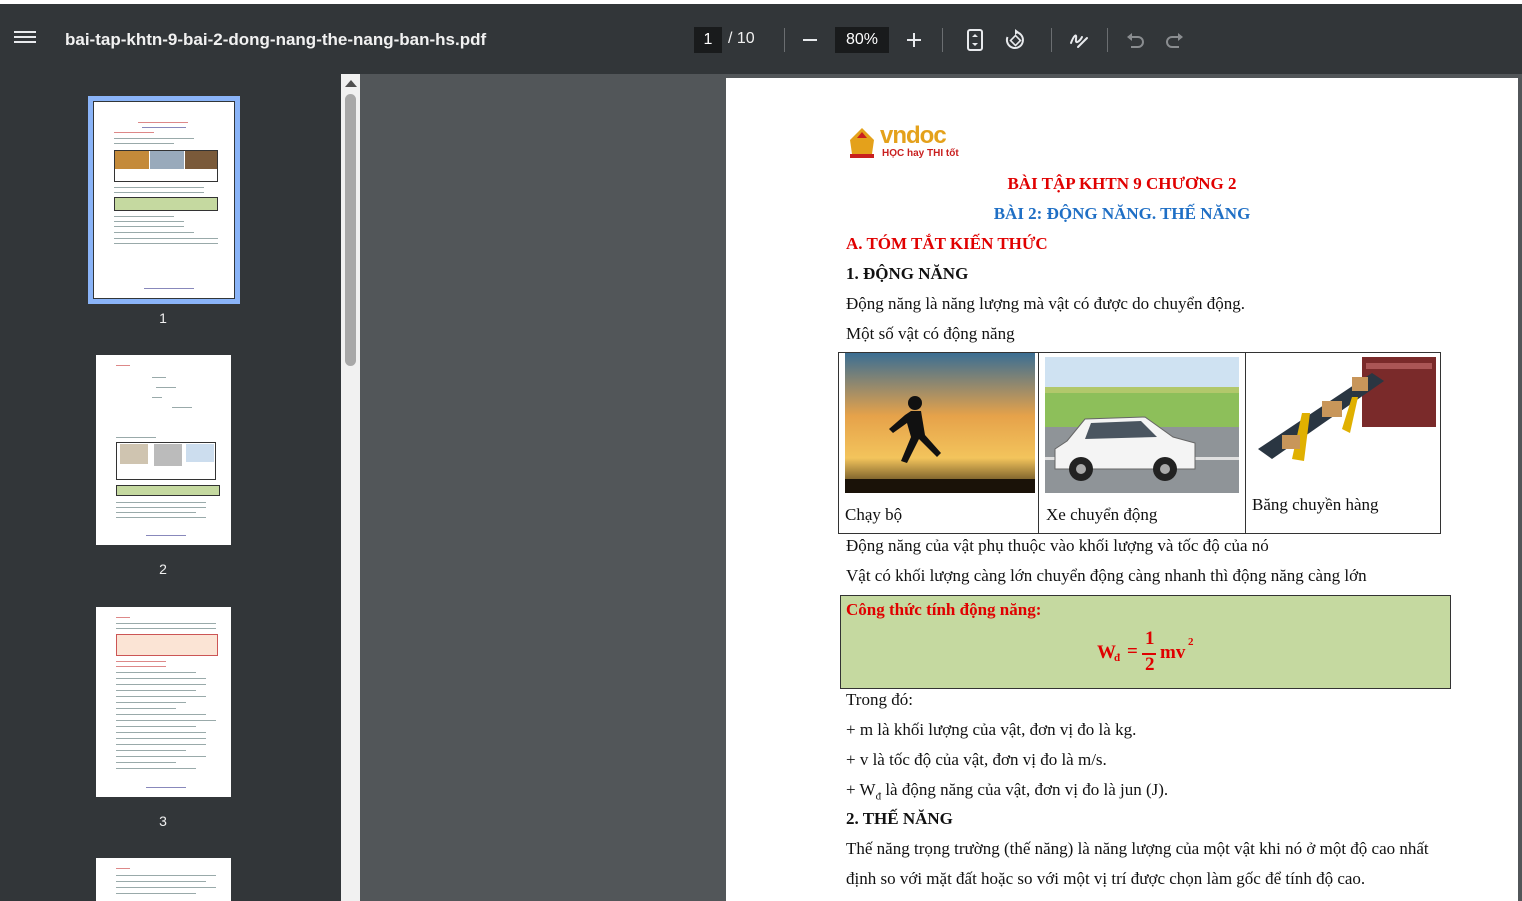  Describe the element at coordinates (930, 333) in the screenshot. I see `examples-intro: Một số vật có động năng` at that location.